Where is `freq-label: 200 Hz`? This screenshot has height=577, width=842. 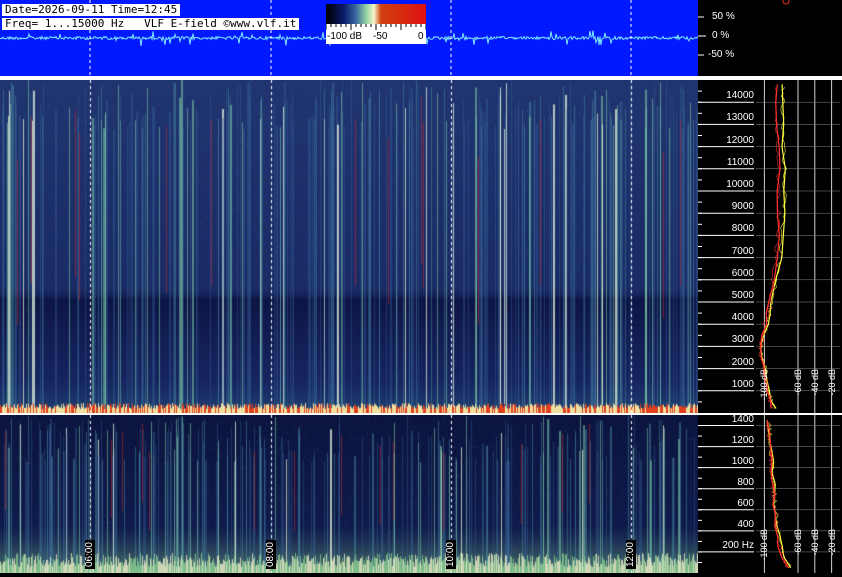 freq-label: 200 Hz is located at coordinates (738, 545).